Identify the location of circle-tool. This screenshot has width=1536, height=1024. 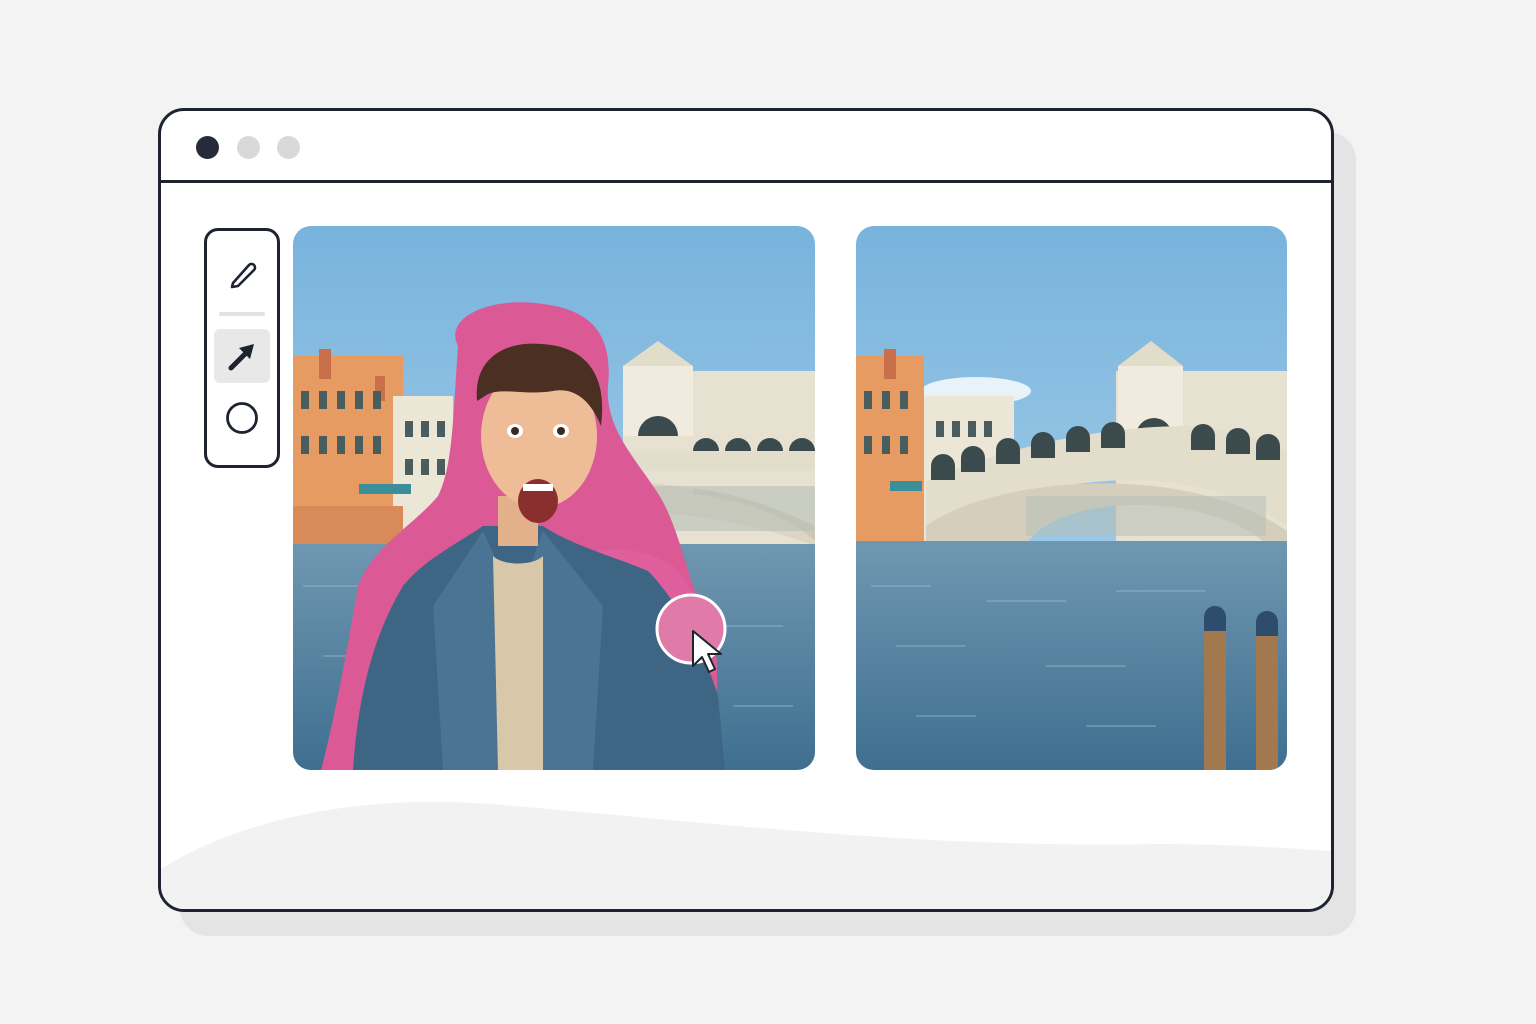
(242, 418).